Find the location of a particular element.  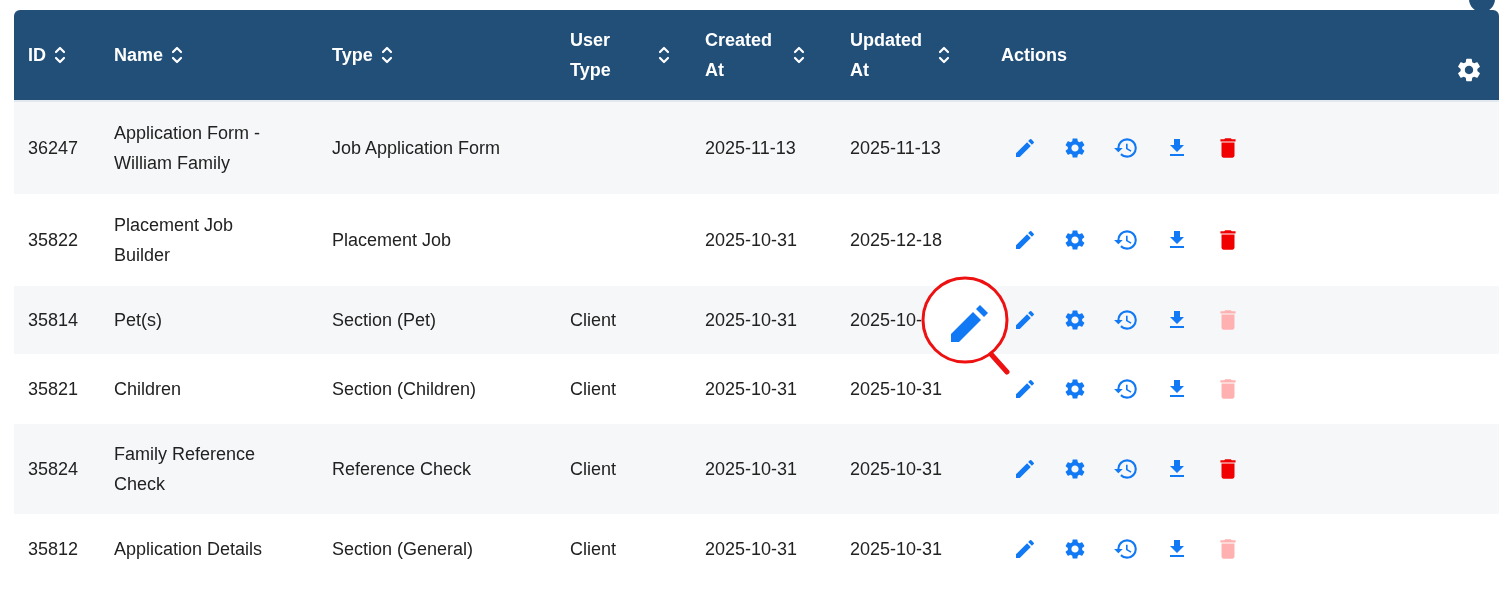

column-header: Type is located at coordinates (352, 55).